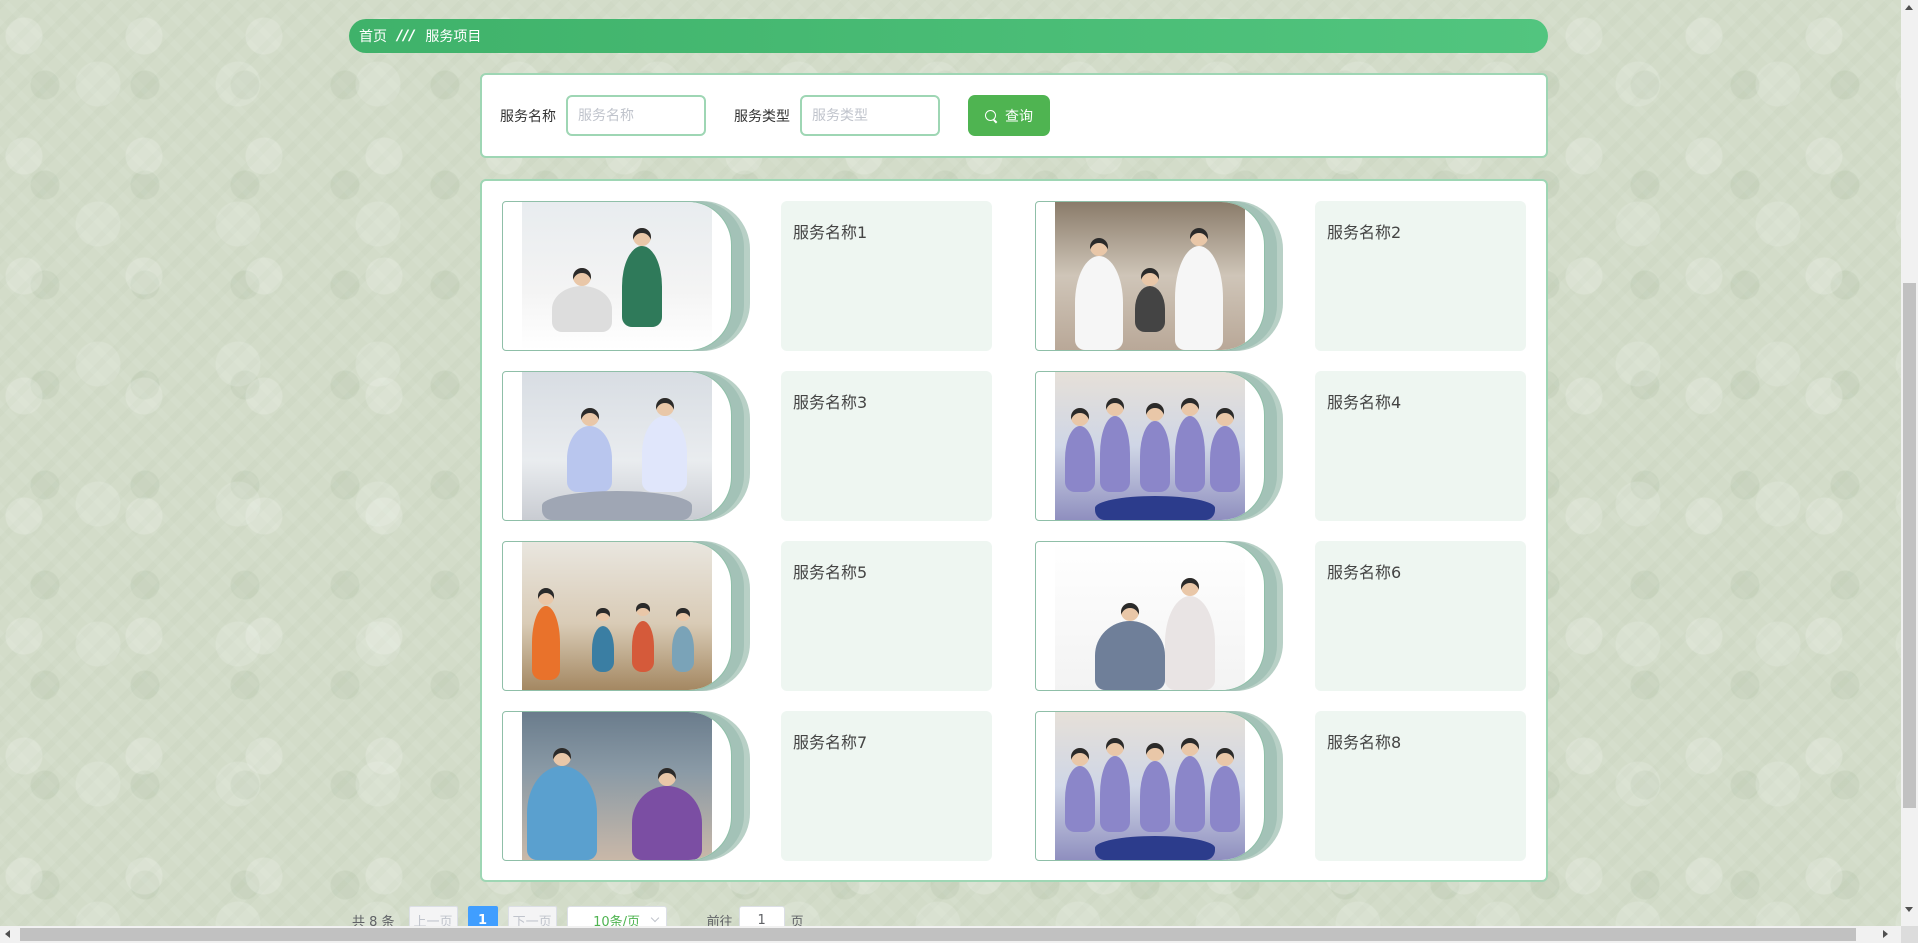  What do you see at coordinates (1420, 786) in the screenshot?
I see `service-name-card: 服务名称8` at bounding box center [1420, 786].